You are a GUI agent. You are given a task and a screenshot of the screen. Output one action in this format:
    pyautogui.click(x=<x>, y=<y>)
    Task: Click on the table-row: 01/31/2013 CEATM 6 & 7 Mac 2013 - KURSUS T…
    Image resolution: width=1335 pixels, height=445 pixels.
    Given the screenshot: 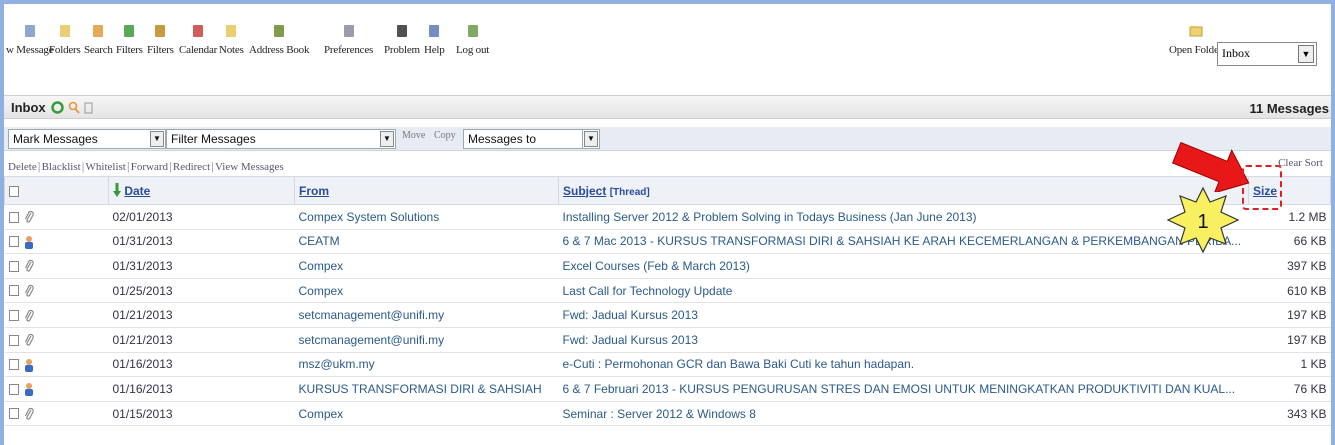 What is the action you would take?
    pyautogui.click(x=667, y=242)
    